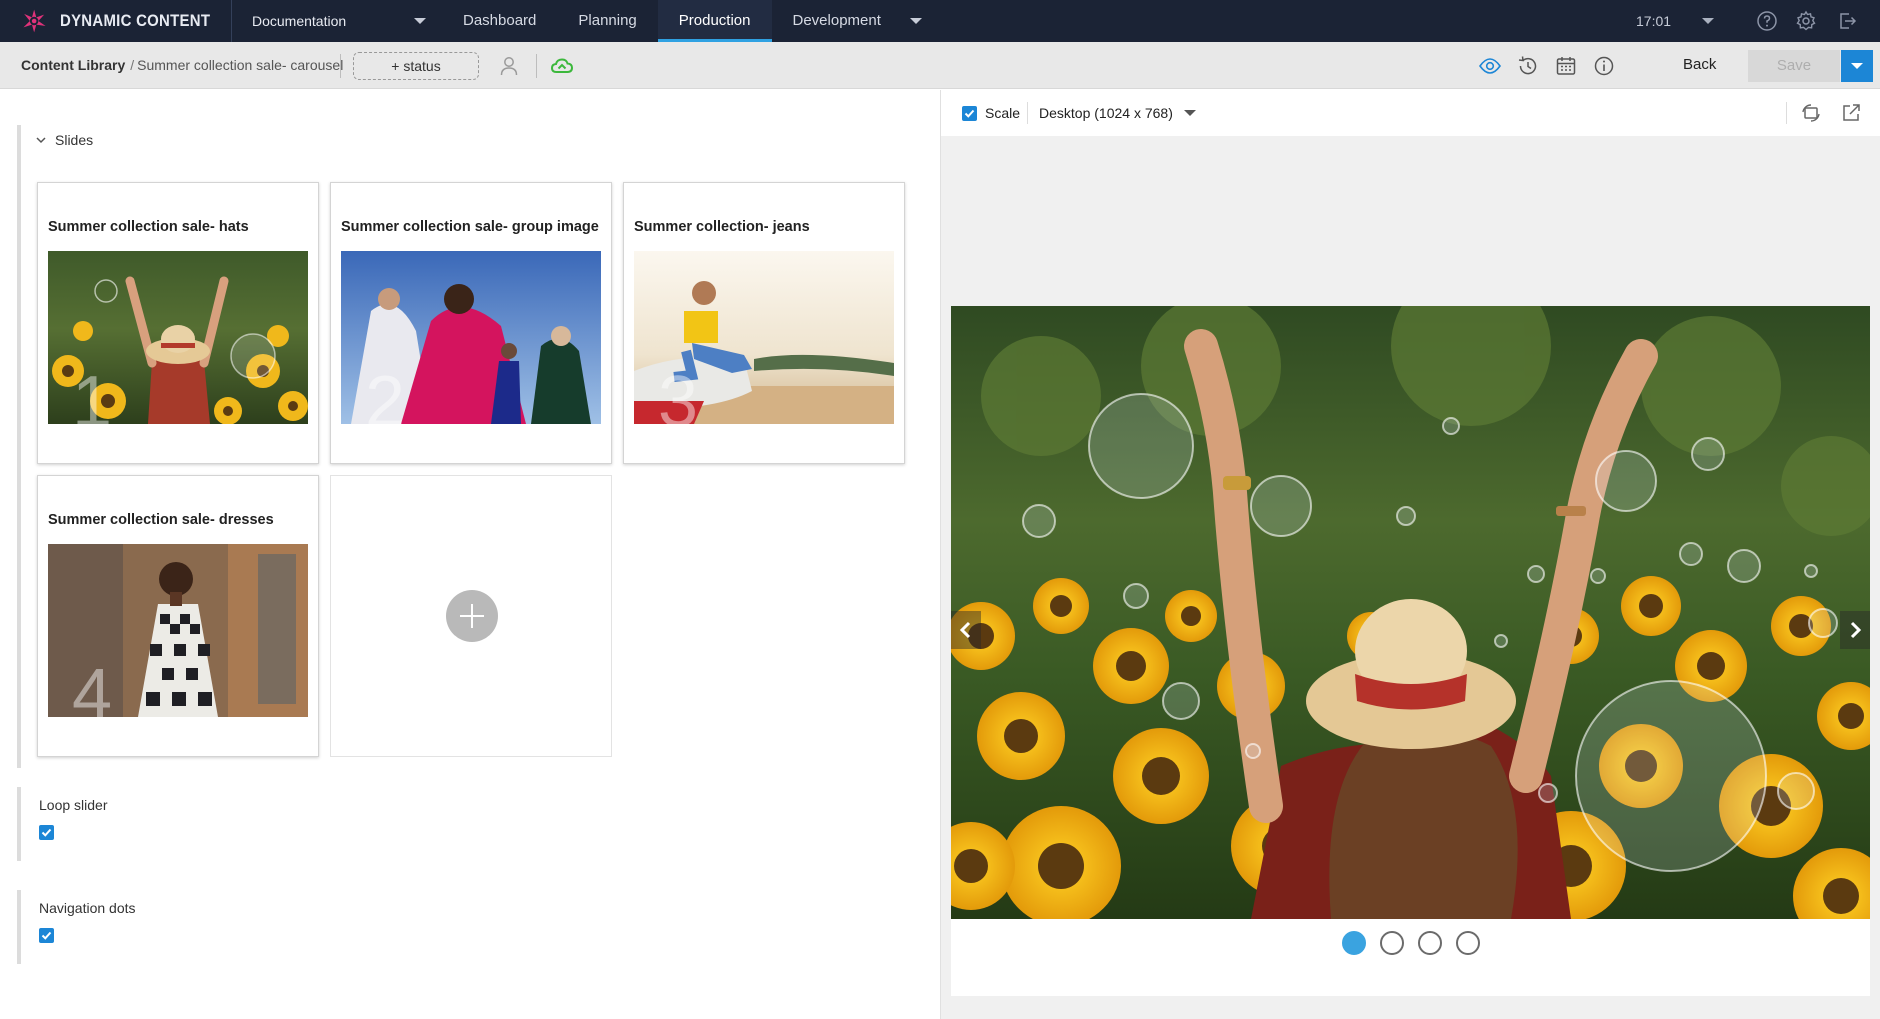  What do you see at coordinates (92, 686) in the screenshot?
I see `slide-number: 4` at bounding box center [92, 686].